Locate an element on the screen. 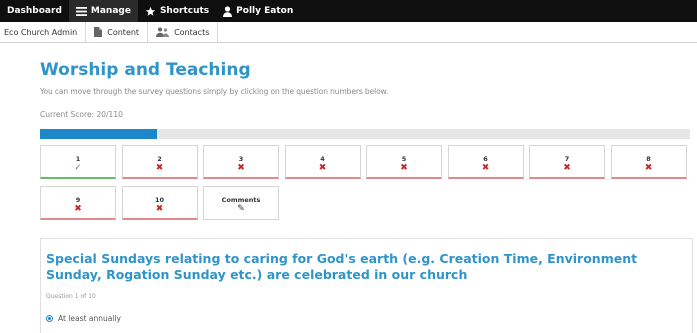  question-number: 9 is located at coordinates (78, 200).